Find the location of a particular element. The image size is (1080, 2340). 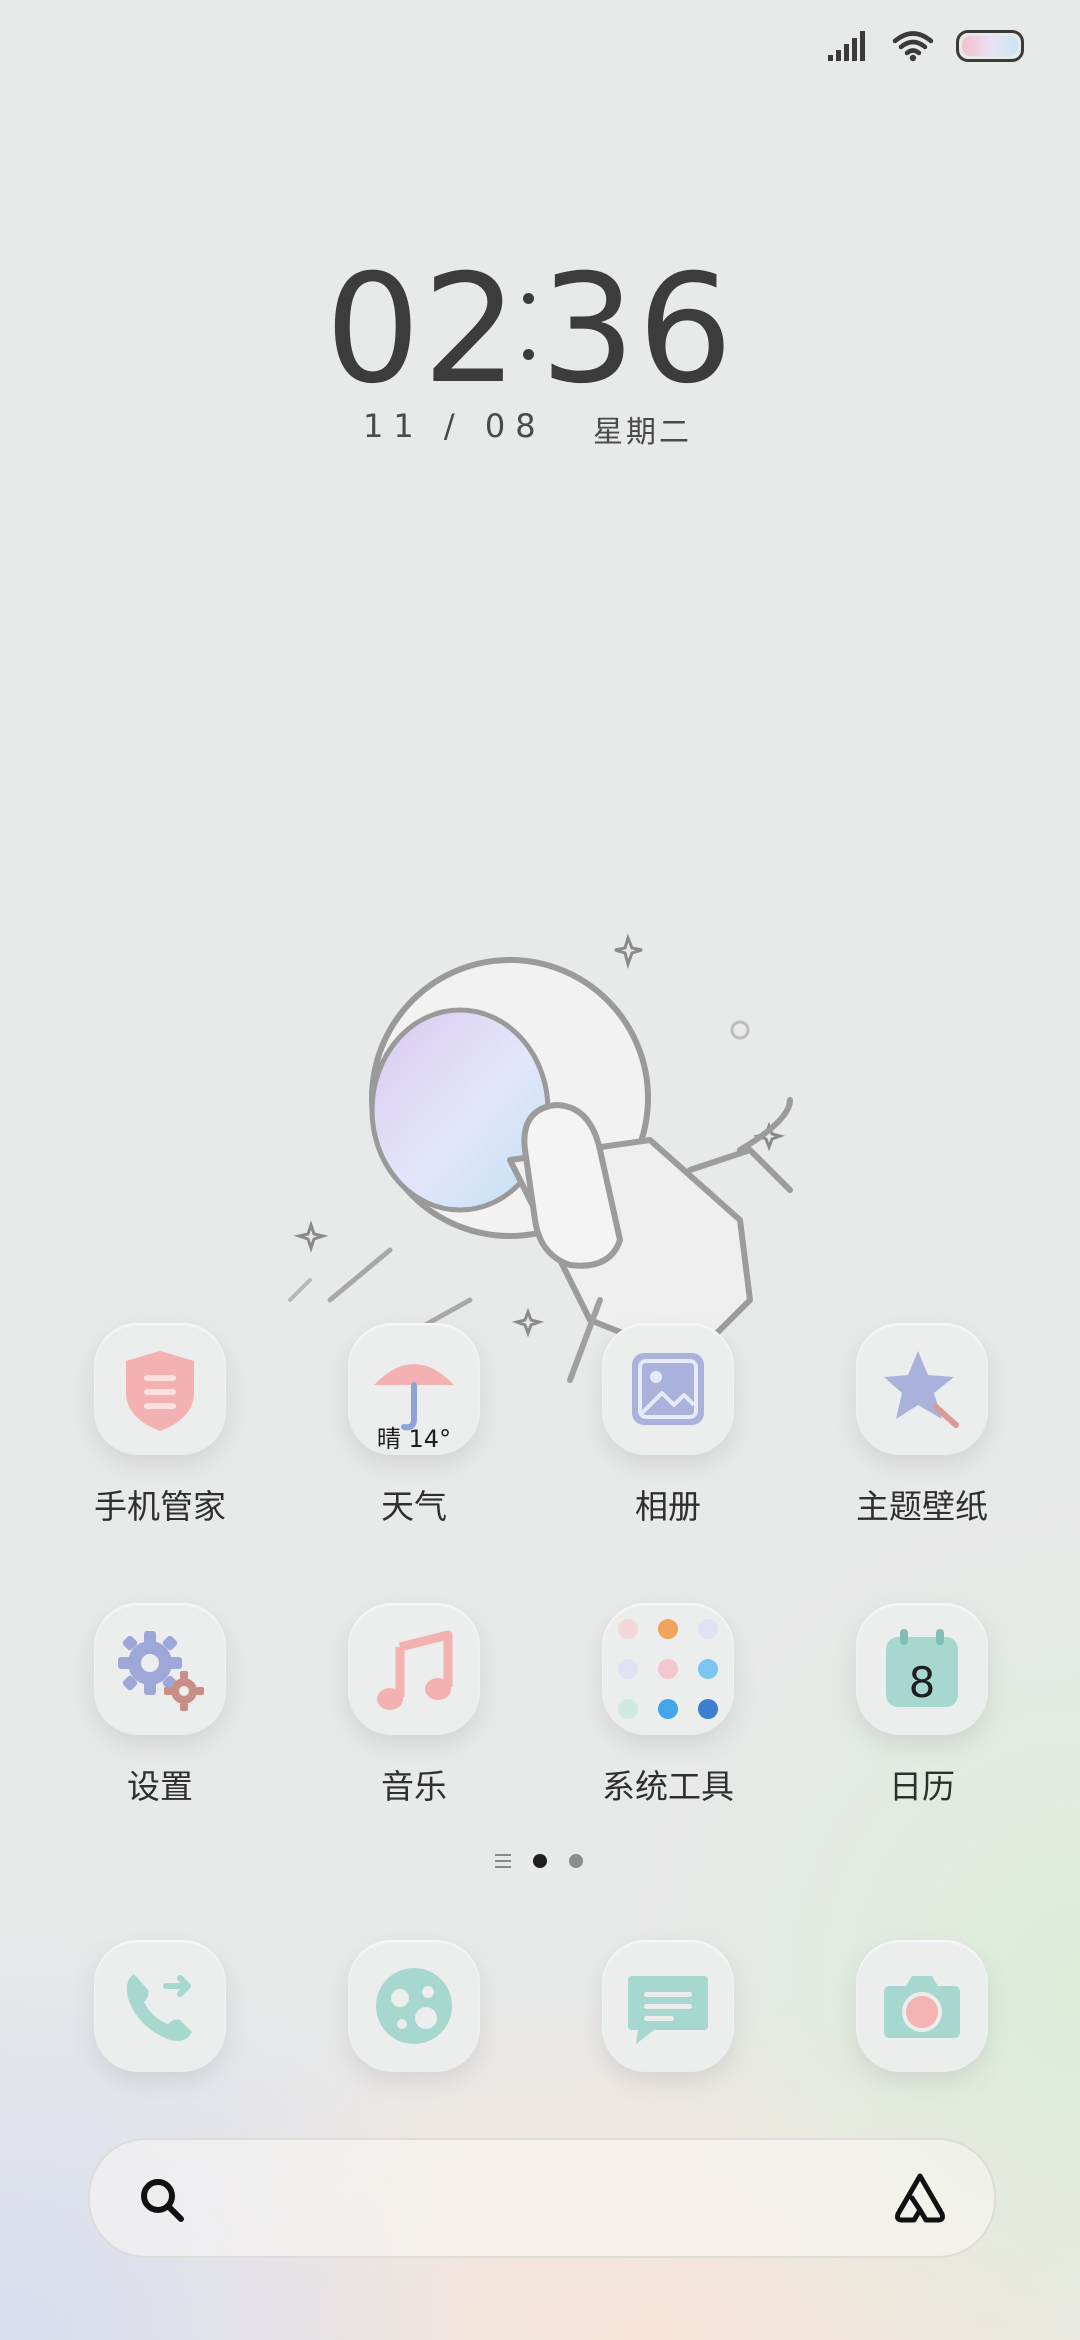

app-themes is located at coordinates (922, 1389).